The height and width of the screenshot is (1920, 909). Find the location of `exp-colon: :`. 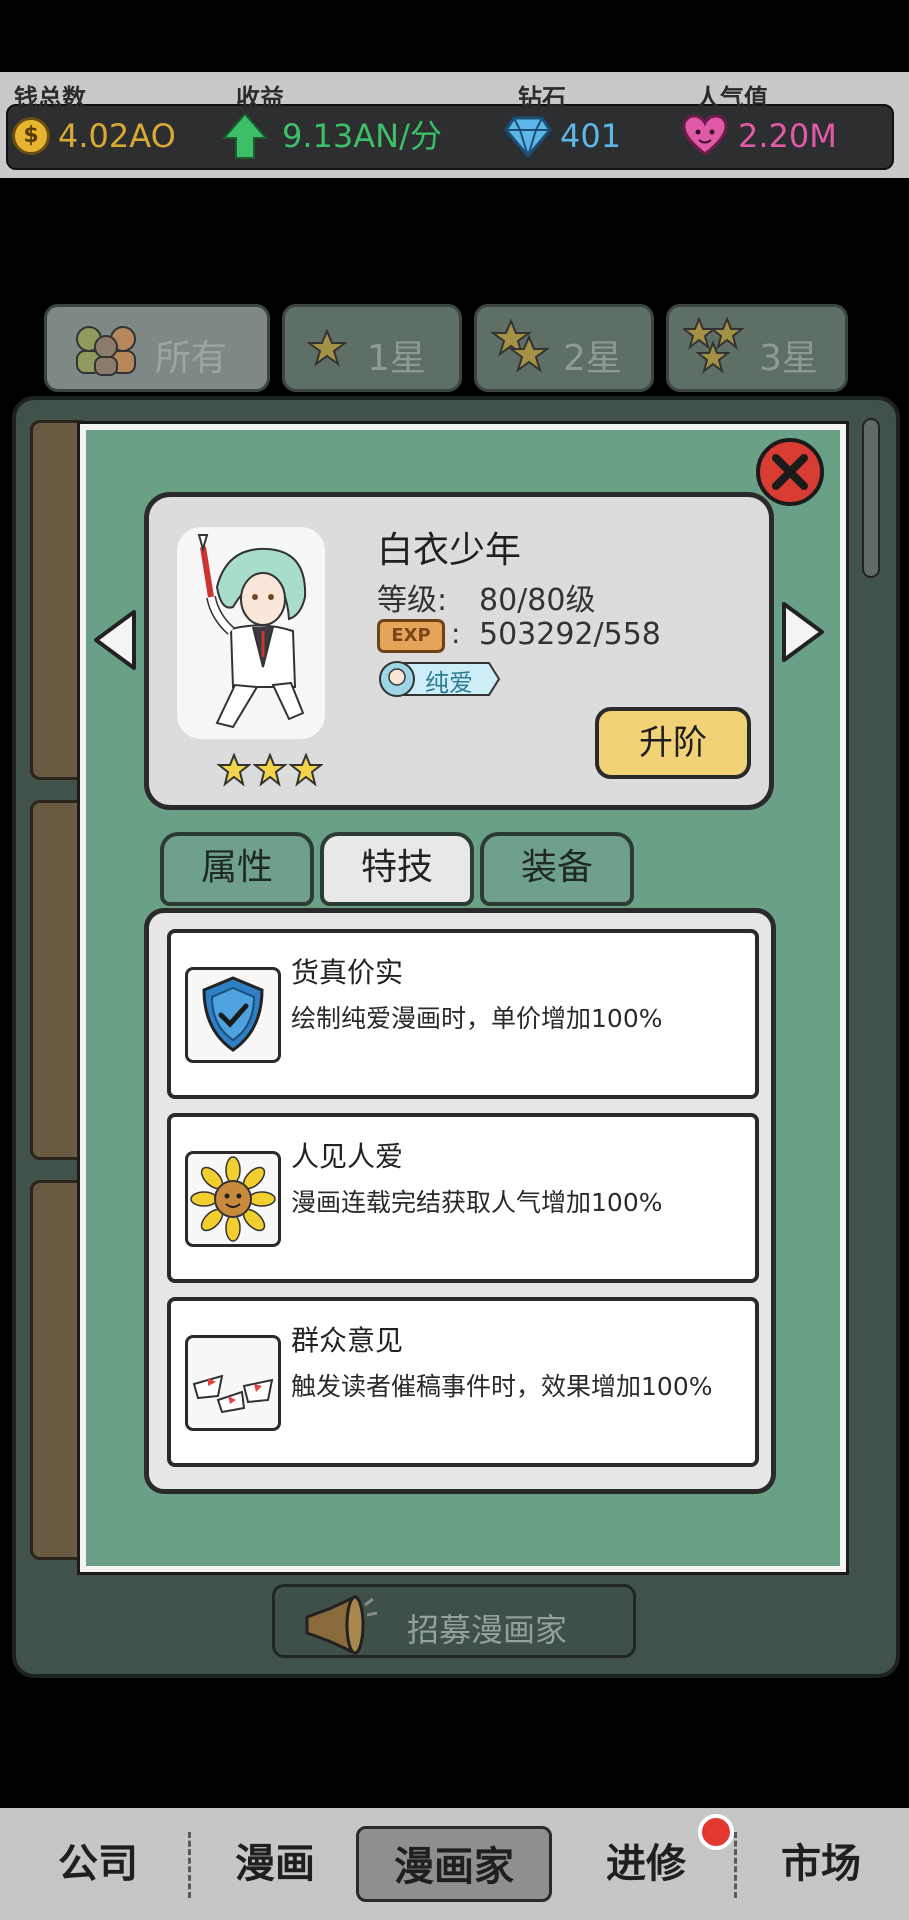

exp-colon: : is located at coordinates (456, 633).